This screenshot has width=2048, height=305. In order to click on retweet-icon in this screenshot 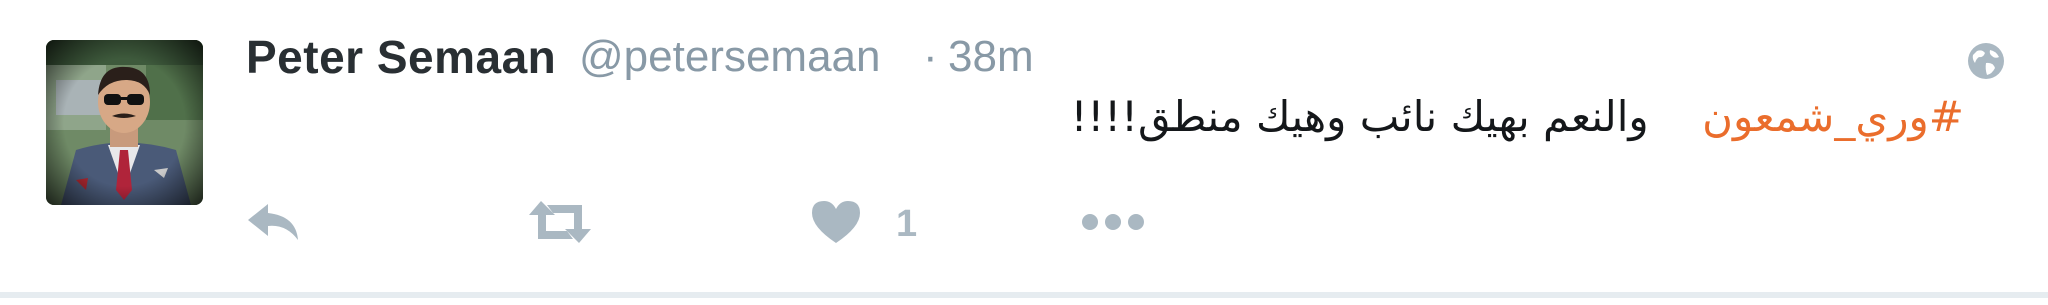, I will do `click(560, 224)`.